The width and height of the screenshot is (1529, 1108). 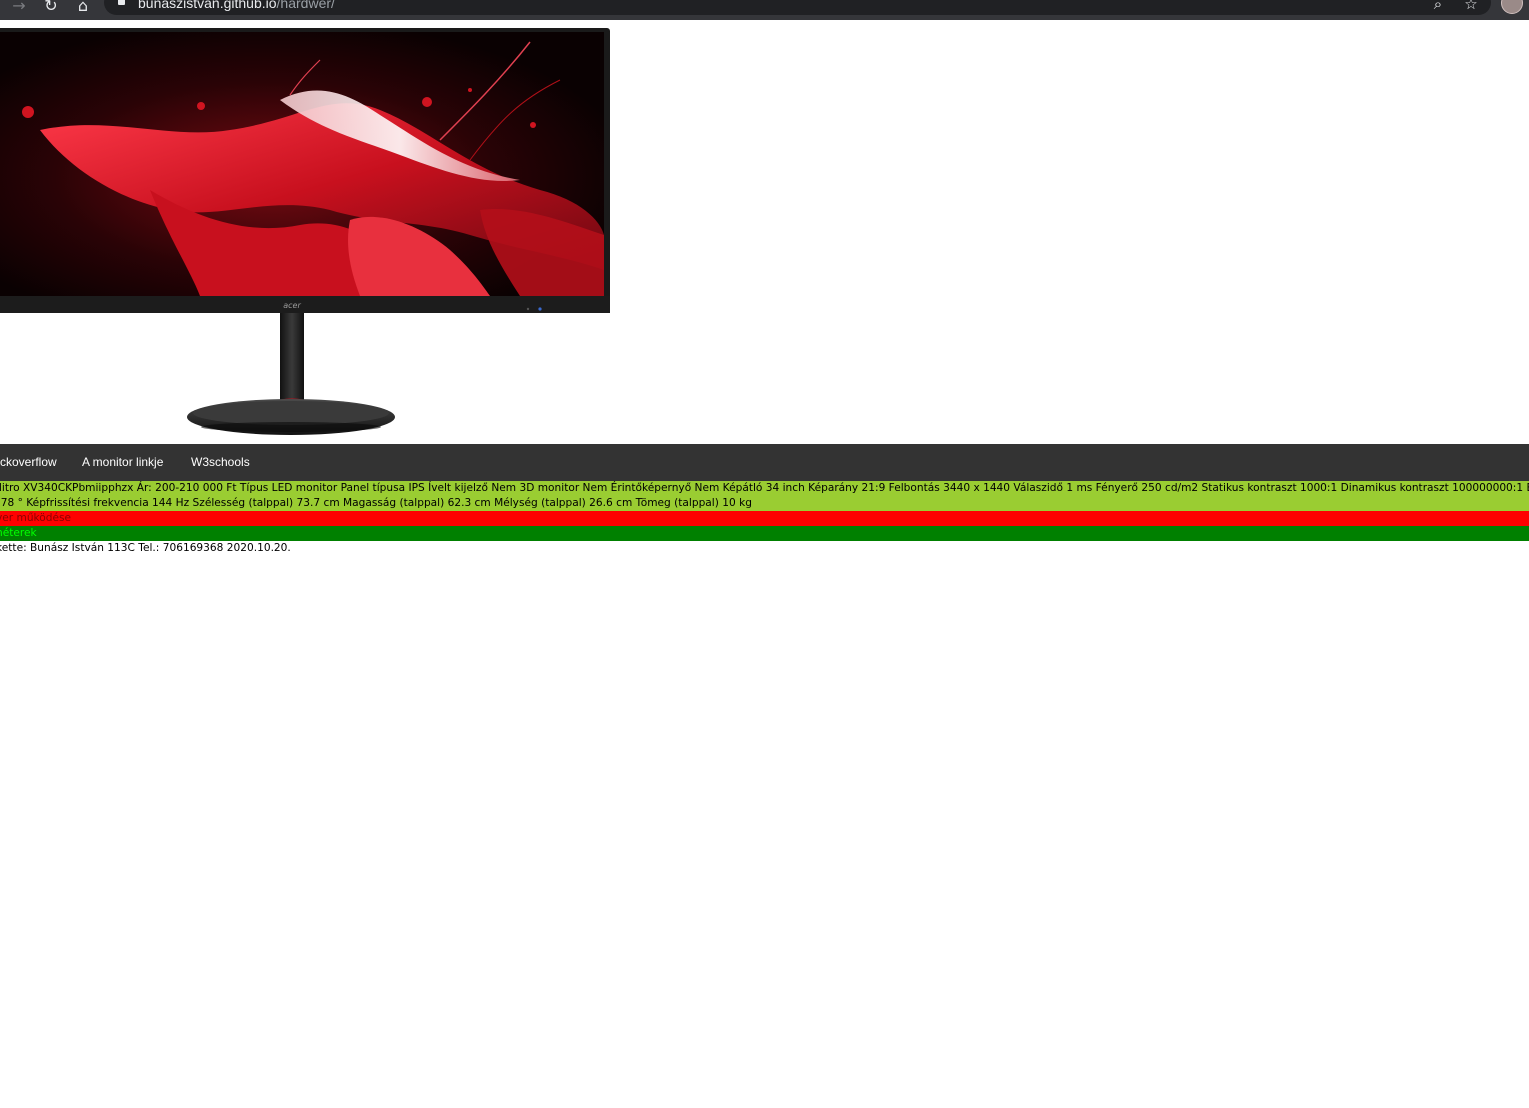 What do you see at coordinates (122, 462) in the screenshot?
I see `nav-link-monitor: A monitor linkje` at bounding box center [122, 462].